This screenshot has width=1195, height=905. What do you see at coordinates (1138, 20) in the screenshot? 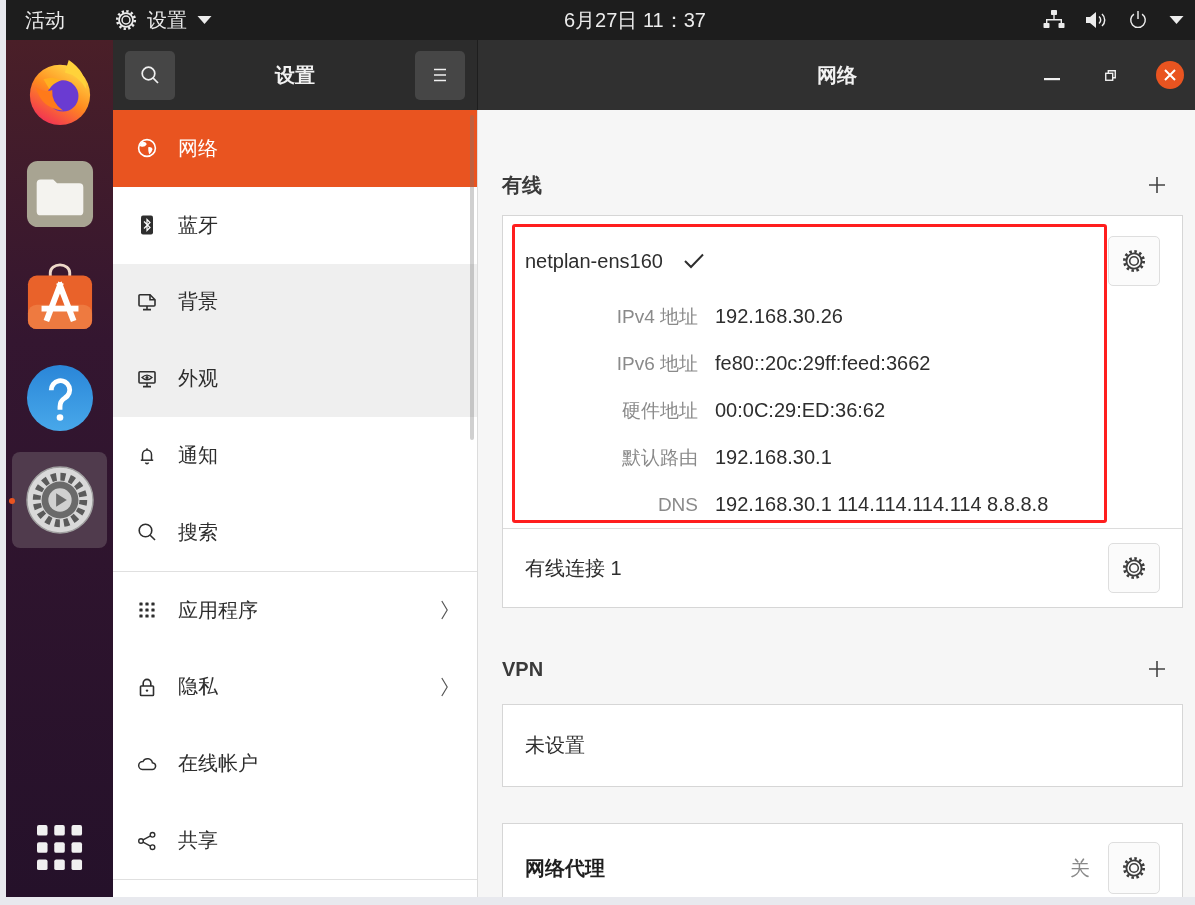
I see `power-icon` at bounding box center [1138, 20].